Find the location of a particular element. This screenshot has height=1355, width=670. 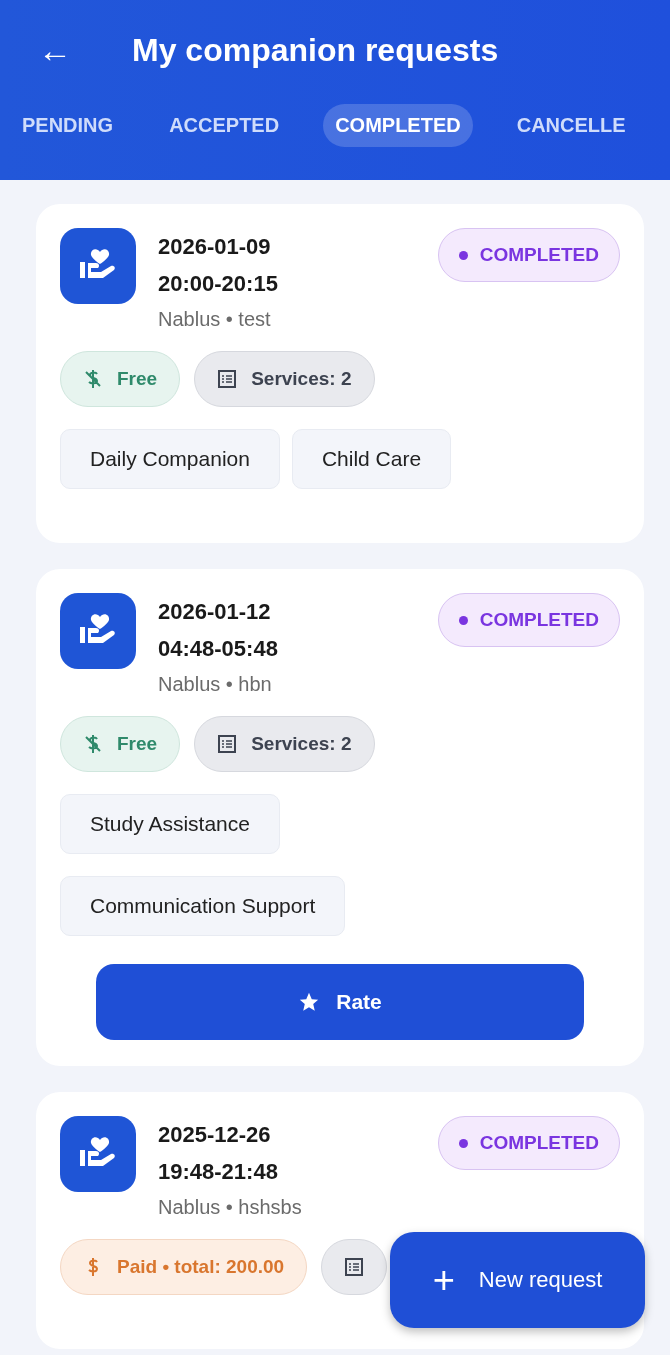

service-tag: Child Care is located at coordinates (371, 459).